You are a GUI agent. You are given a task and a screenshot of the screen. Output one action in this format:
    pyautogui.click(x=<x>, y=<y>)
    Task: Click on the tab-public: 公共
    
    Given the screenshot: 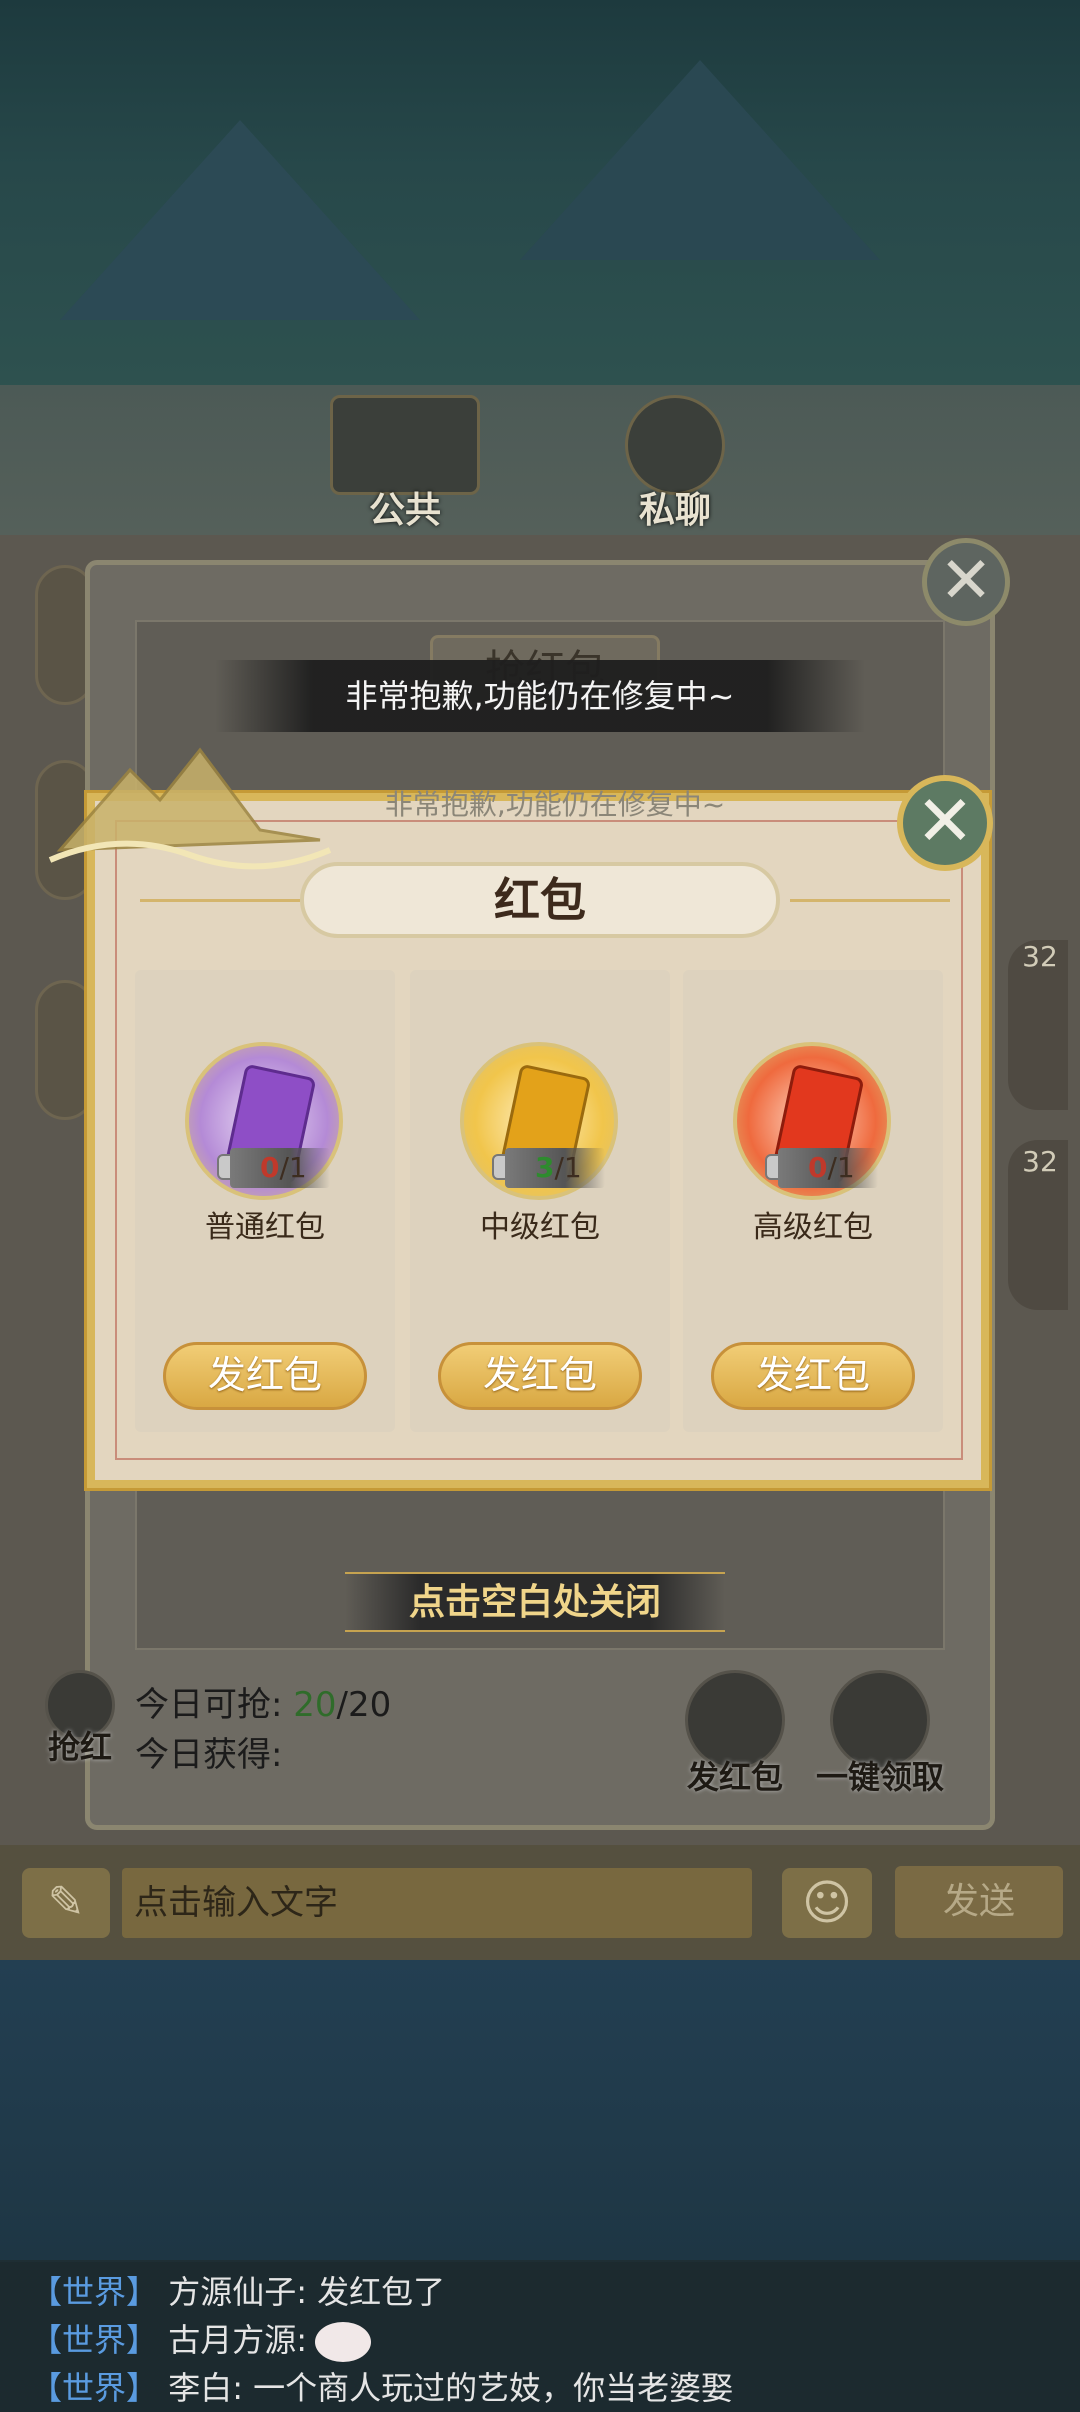 What is the action you would take?
    pyautogui.click(x=405, y=465)
    